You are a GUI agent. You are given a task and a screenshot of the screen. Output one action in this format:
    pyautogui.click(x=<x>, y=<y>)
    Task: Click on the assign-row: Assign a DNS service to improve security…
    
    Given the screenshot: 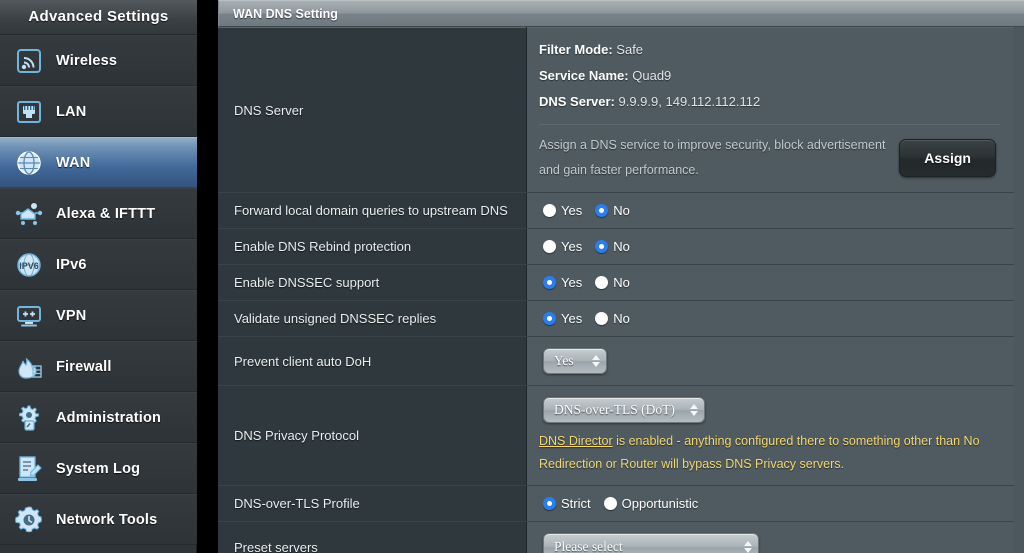 What is the action you would take?
    pyautogui.click(x=771, y=158)
    